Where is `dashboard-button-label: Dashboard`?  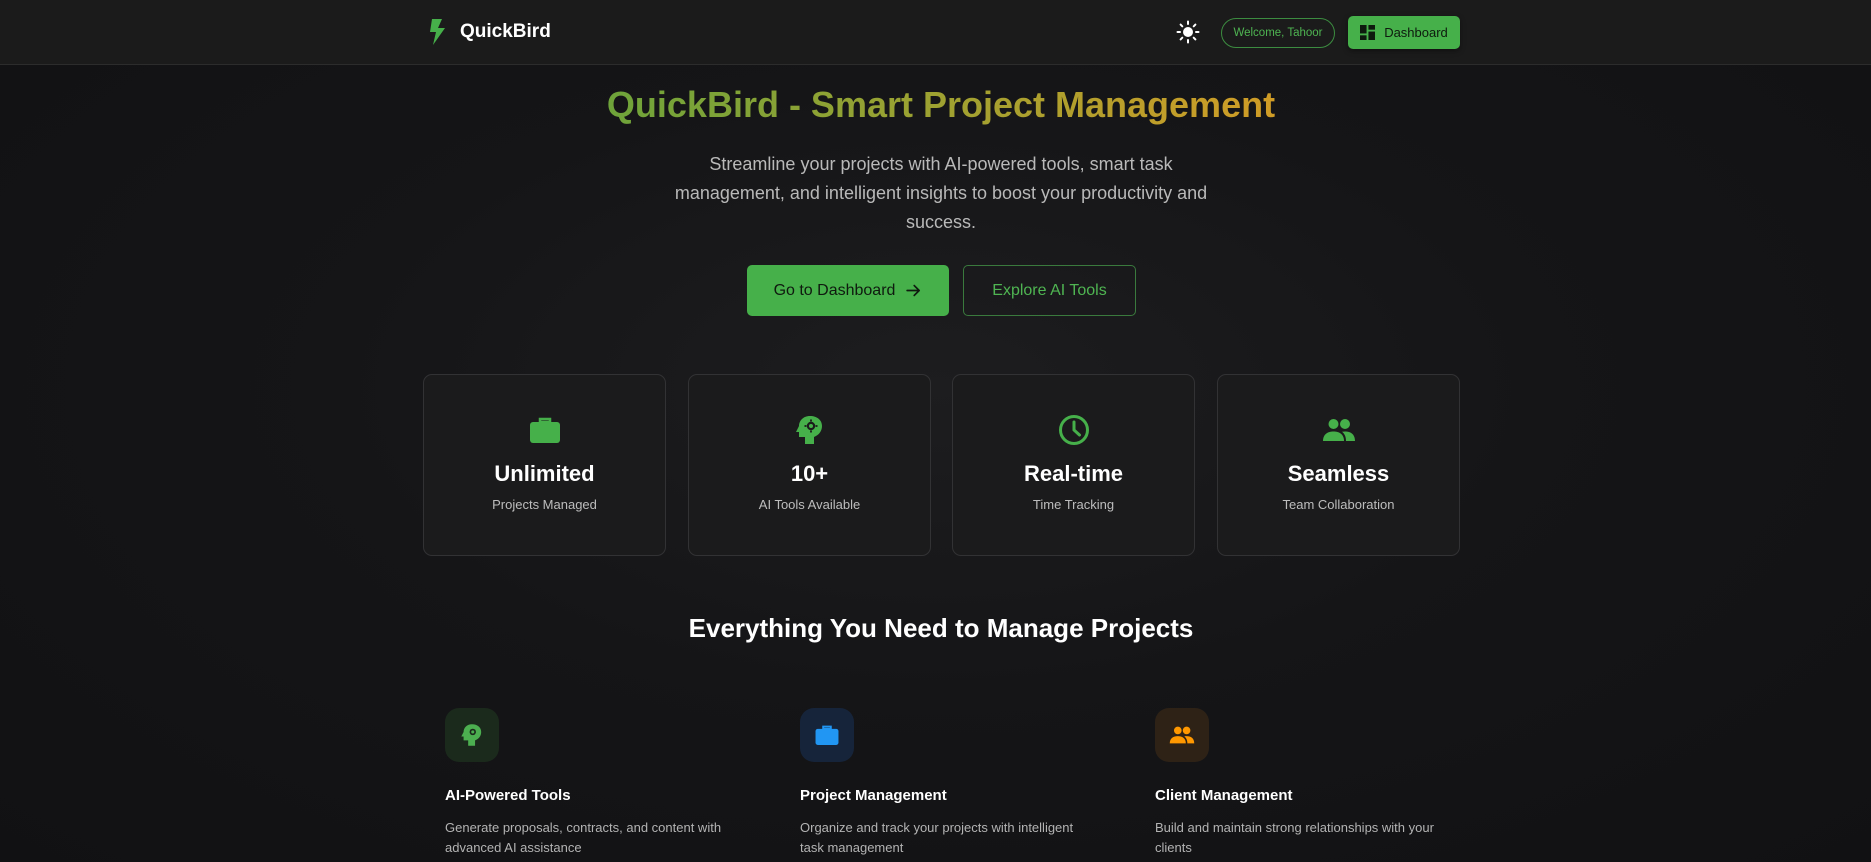
dashboard-button-label: Dashboard is located at coordinates (1416, 32).